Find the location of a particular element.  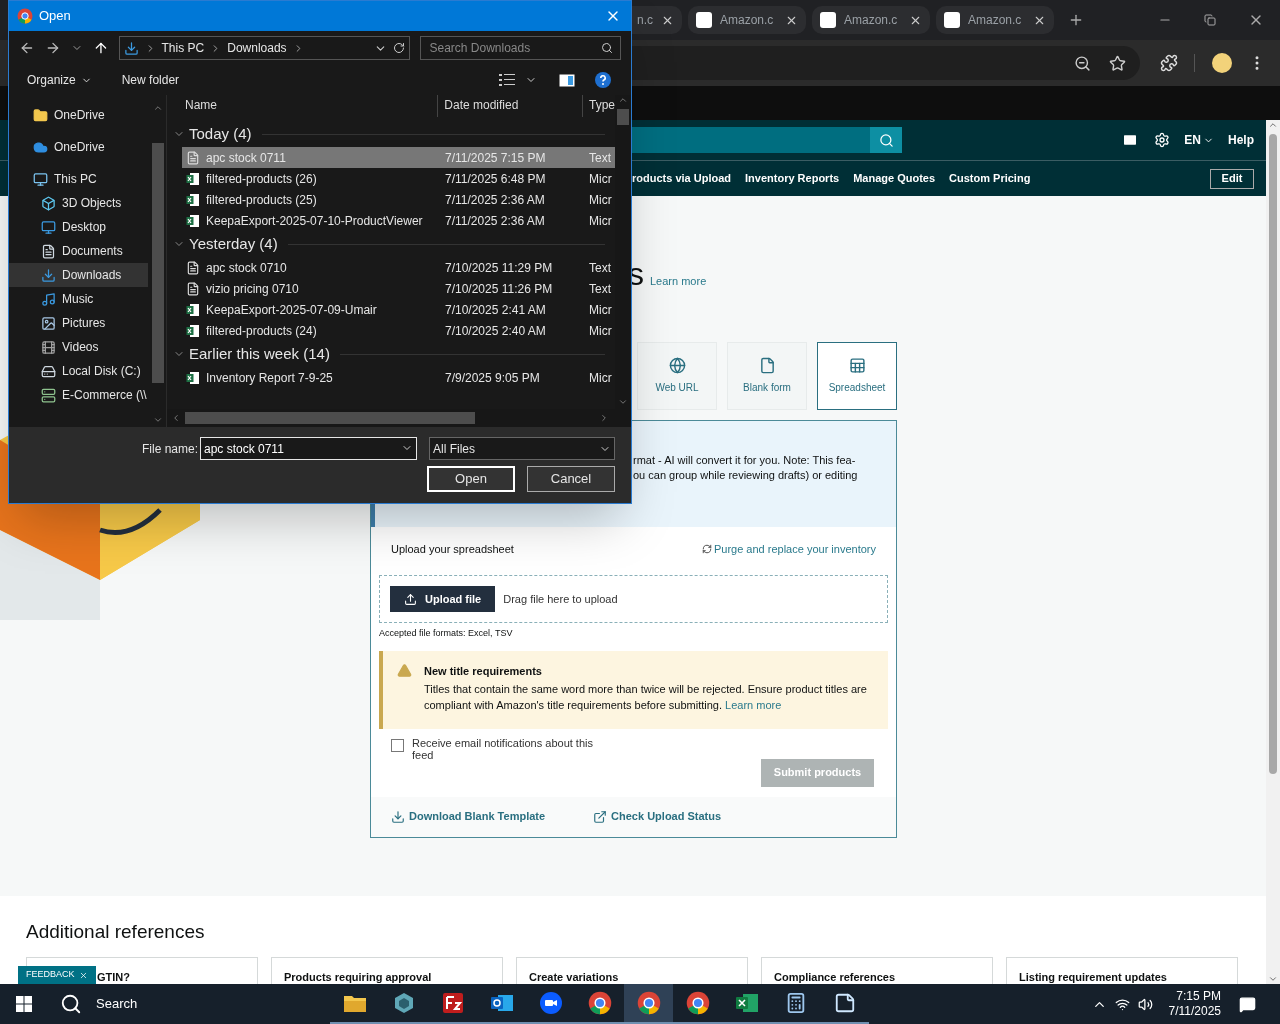

taskbar-search: Search is located at coordinates (190, 1004).